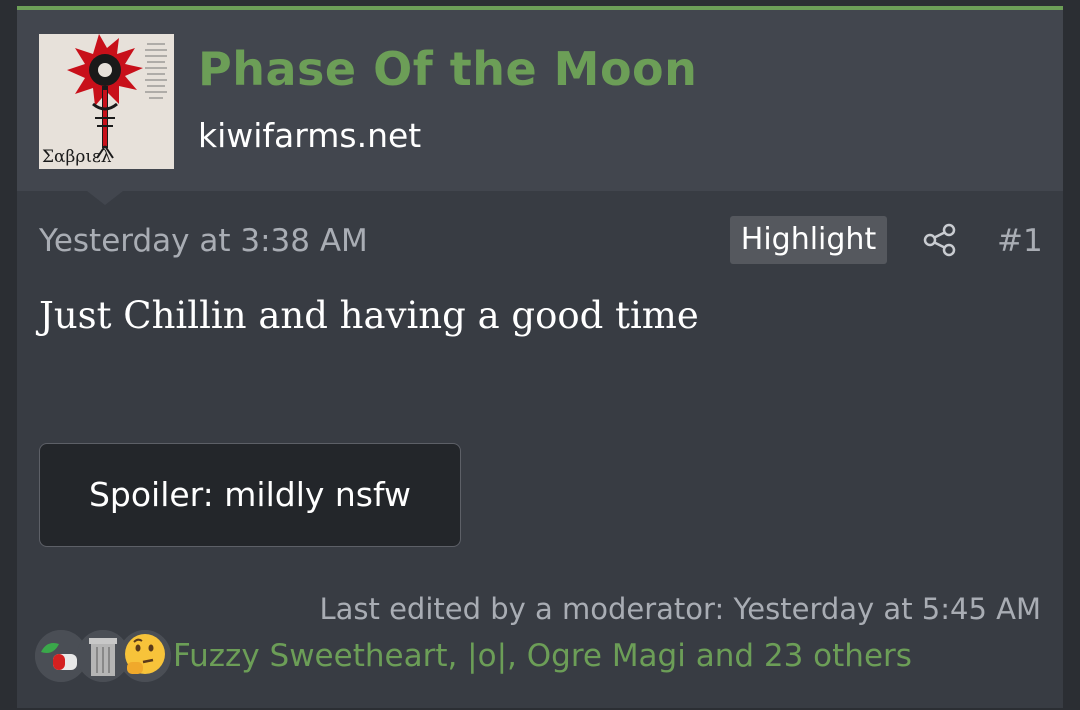  Describe the element at coordinates (250, 495) in the screenshot. I see `spoiler-button: Spoiler: mildly nsfw` at that location.